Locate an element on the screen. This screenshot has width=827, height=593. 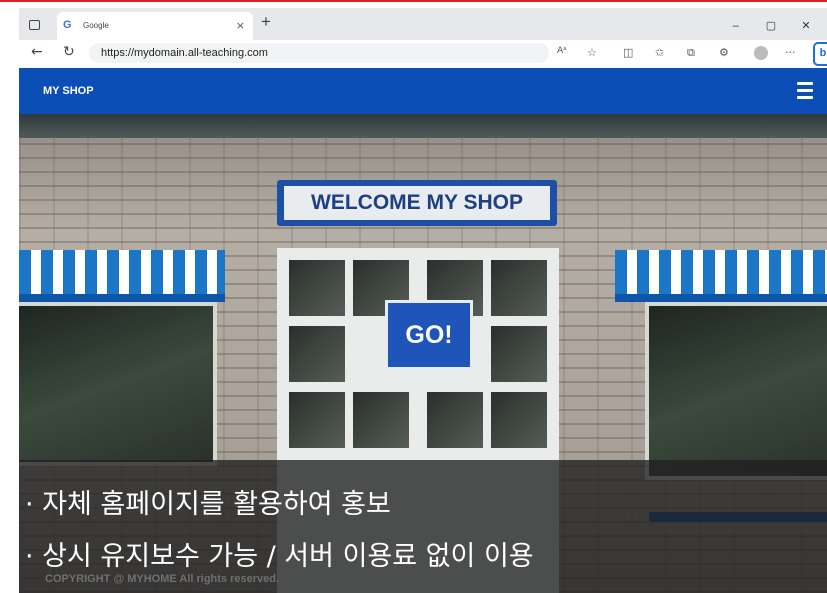
welcome-sign: WELCOME MY SHOP is located at coordinates (417, 203).